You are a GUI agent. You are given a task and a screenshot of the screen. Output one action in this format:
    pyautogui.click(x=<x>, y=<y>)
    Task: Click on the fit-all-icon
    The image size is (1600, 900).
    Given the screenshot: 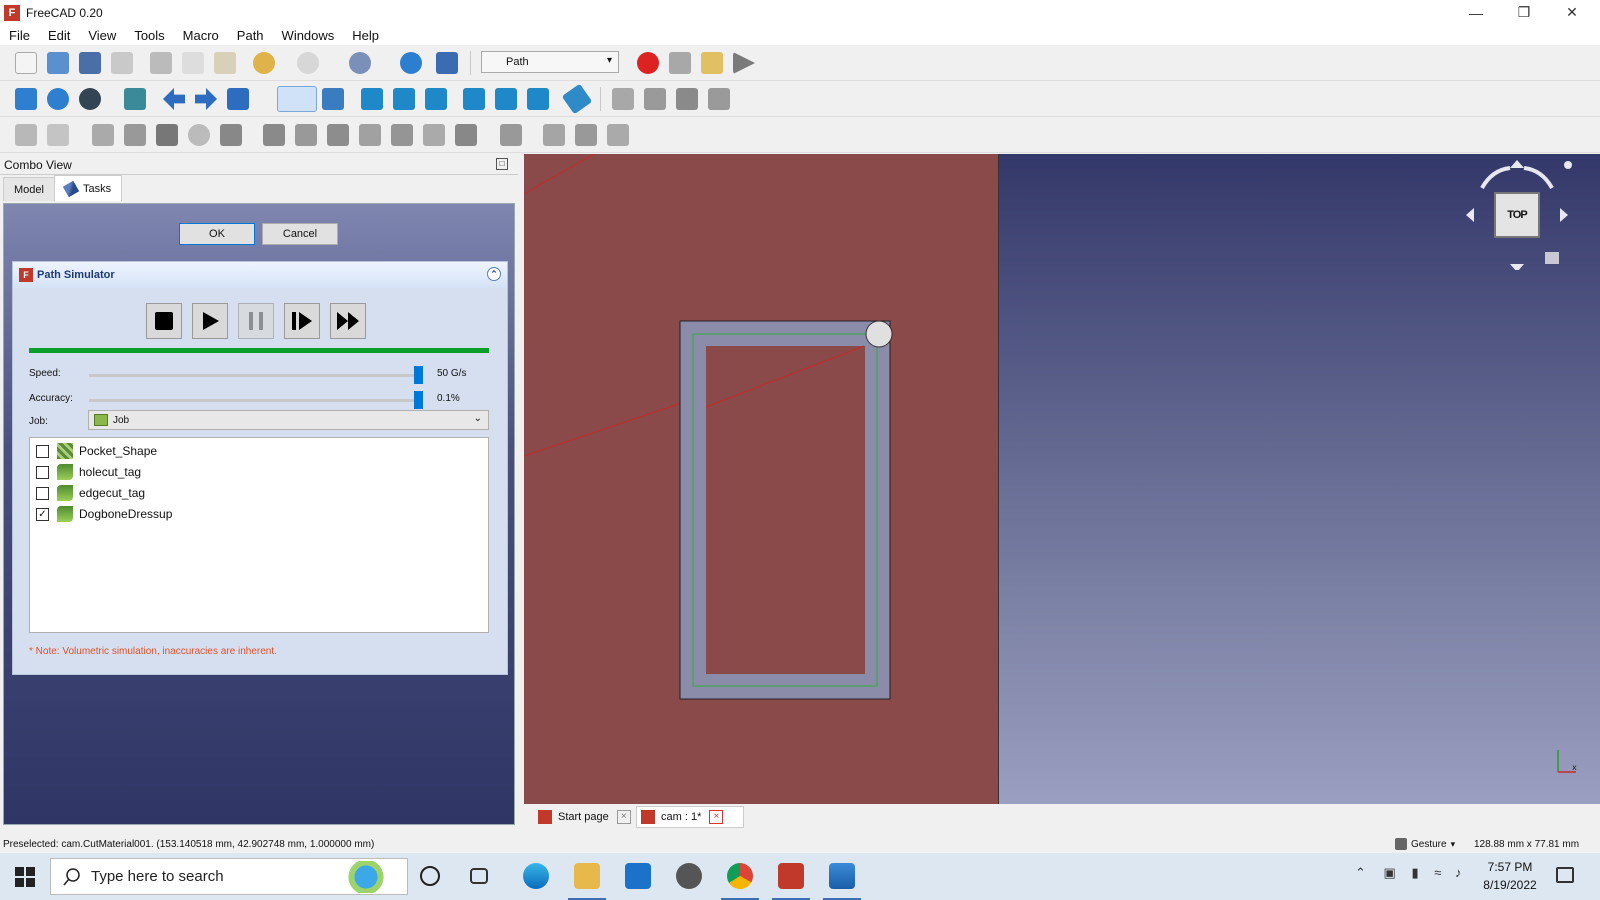 What is the action you would take?
    pyautogui.click(x=26, y=99)
    